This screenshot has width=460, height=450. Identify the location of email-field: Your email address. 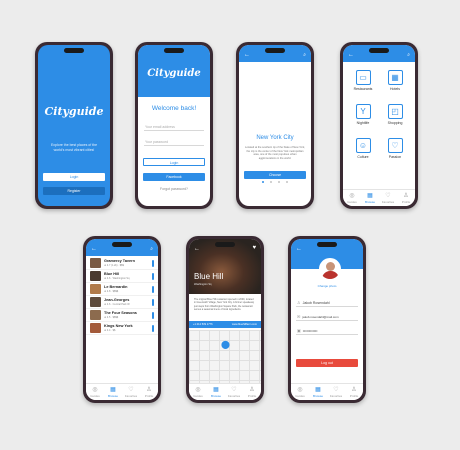
(174, 127).